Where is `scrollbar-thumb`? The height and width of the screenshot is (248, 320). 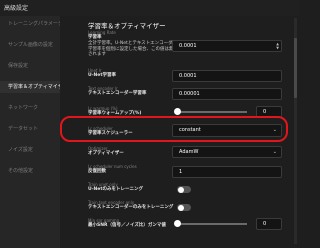 scrollbar-thumb is located at coordinates (295, 68).